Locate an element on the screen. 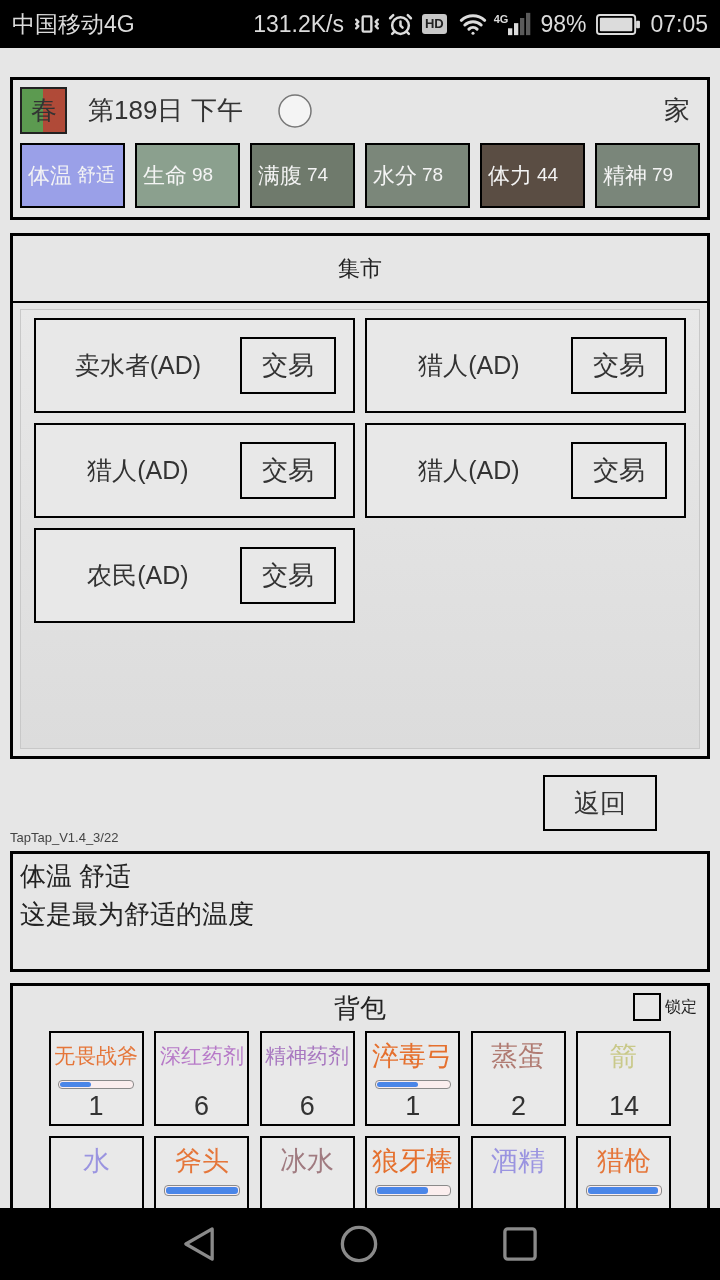 Image resolution: width=720 pixels, height=1280 pixels. item-name: 精神药剂 is located at coordinates (307, 1056).